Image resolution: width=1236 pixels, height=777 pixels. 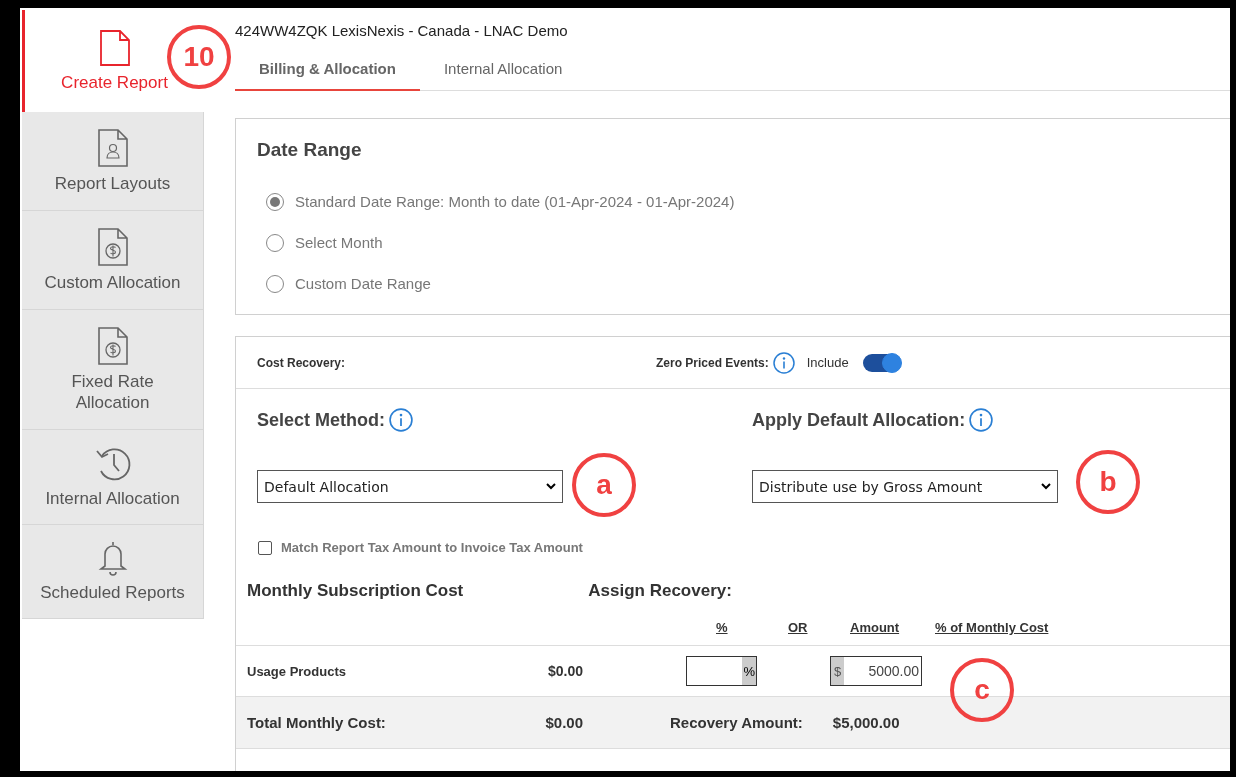 I want to click on column-header: %, so click(x=722, y=627).